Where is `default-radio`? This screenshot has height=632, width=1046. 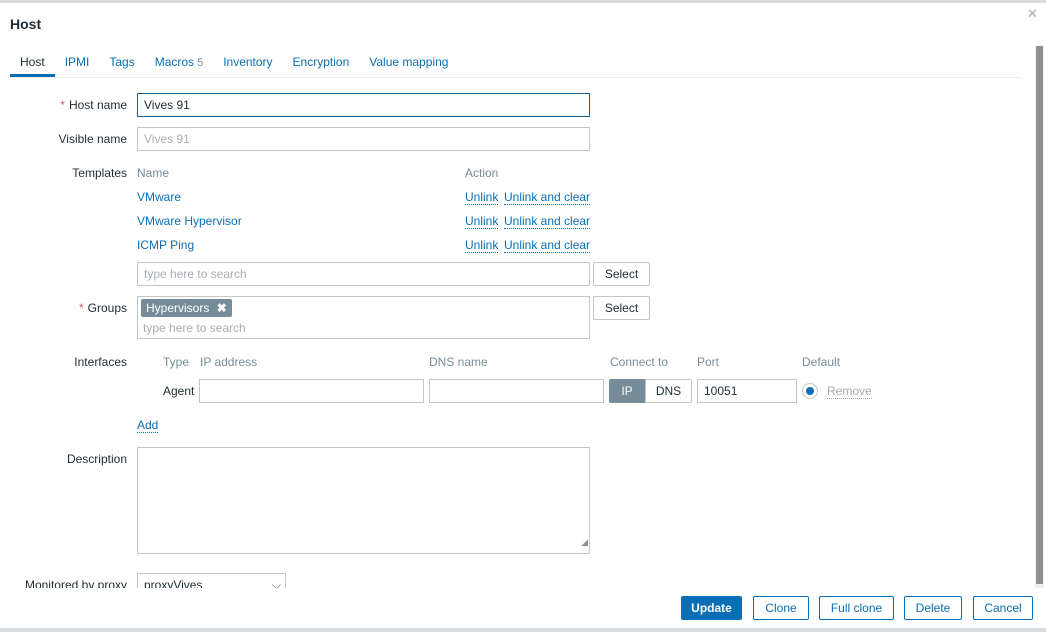 default-radio is located at coordinates (810, 391).